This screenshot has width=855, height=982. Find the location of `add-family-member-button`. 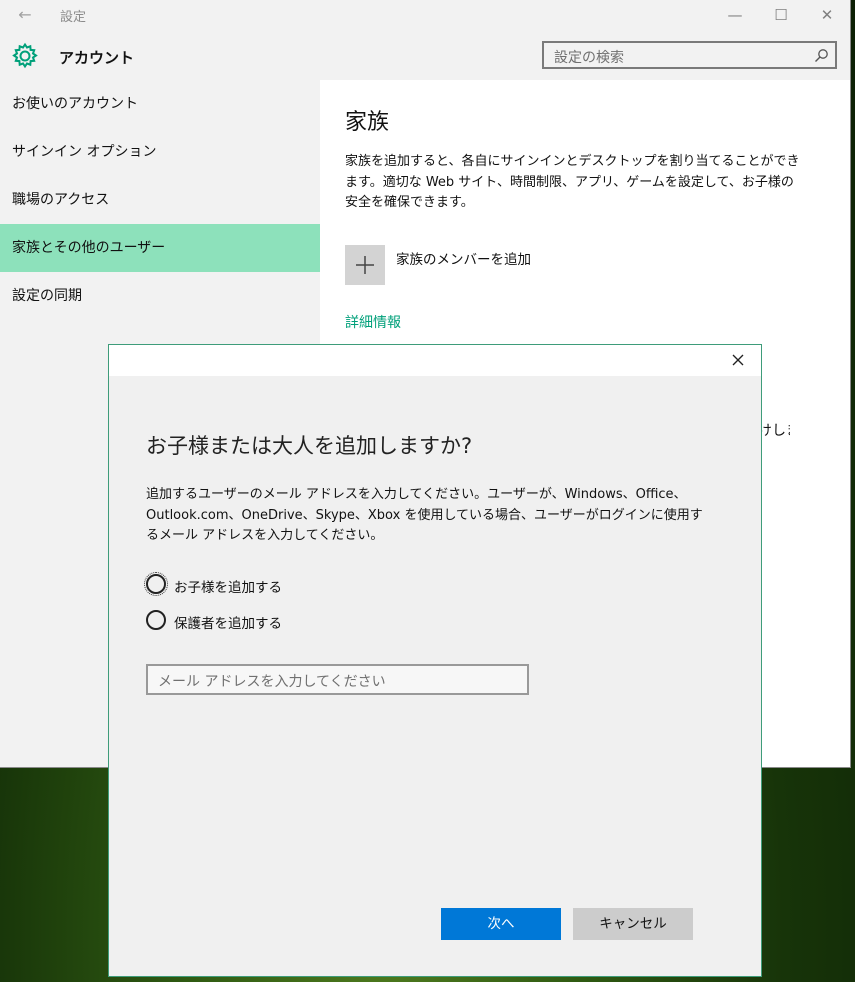

add-family-member-button is located at coordinates (365, 265).